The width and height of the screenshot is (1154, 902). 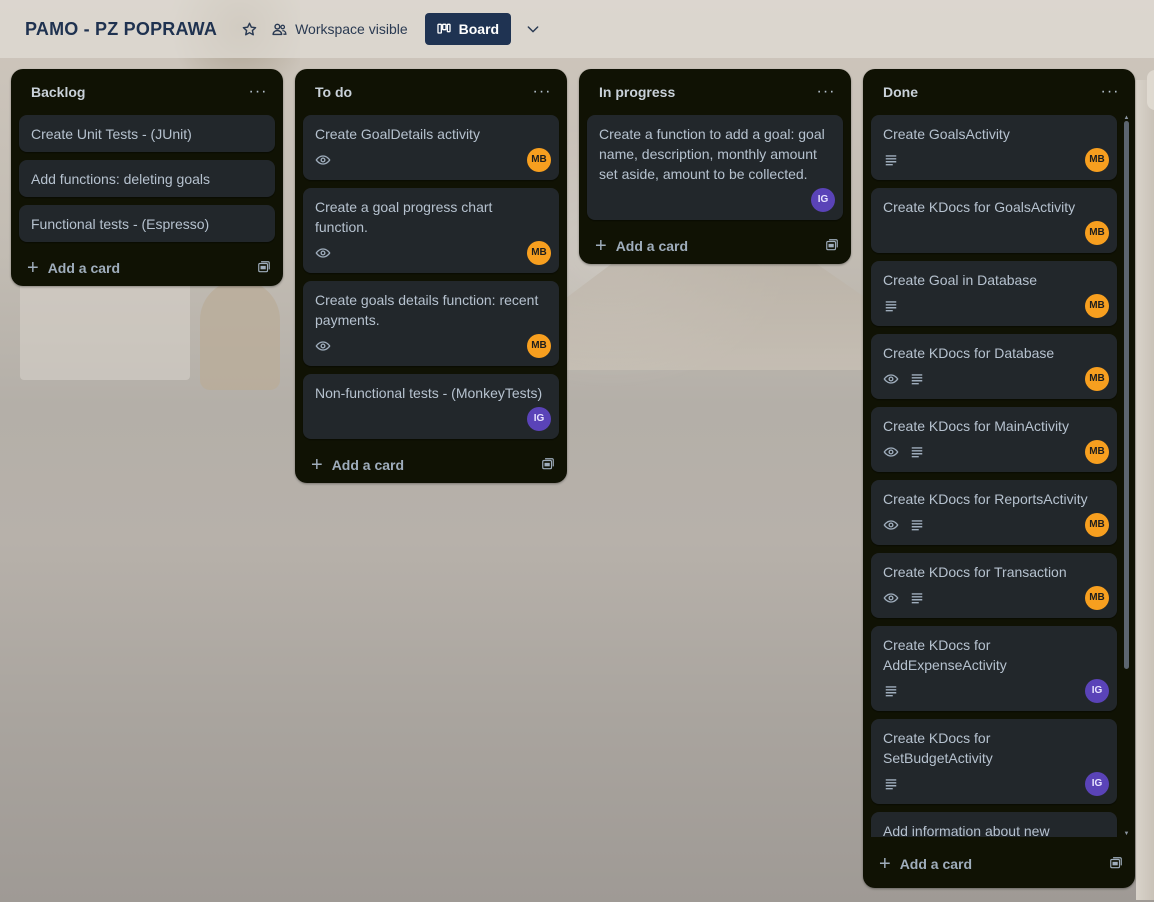 What do you see at coordinates (339, 29) in the screenshot?
I see `visibility-button: Workspace visible` at bounding box center [339, 29].